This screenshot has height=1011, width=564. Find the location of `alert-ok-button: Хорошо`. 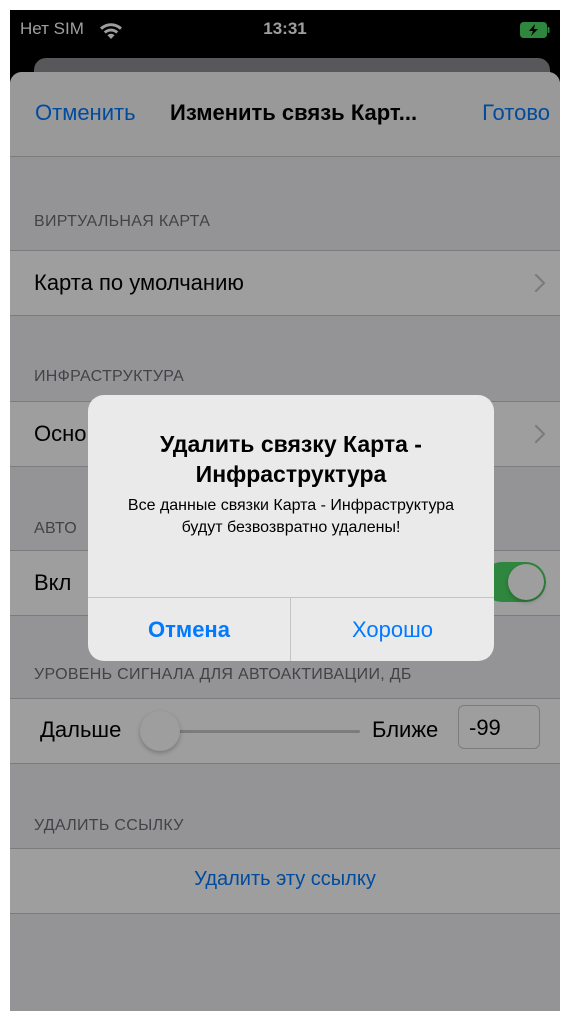

alert-ok-button: Хорошо is located at coordinates (392, 629).